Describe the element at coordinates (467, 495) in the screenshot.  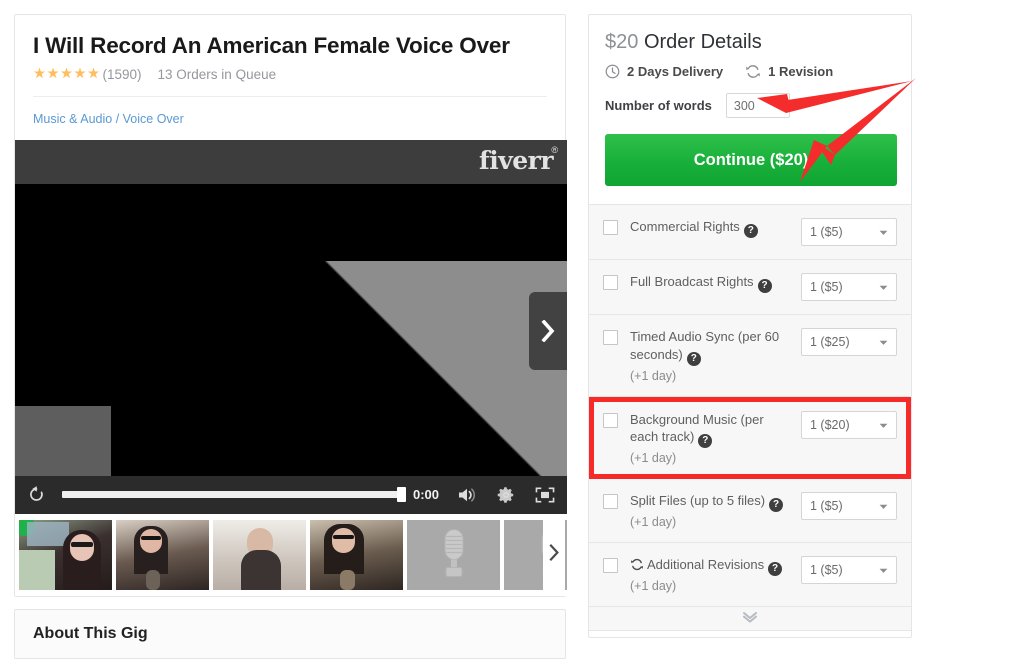
I see `volume-icon` at that location.